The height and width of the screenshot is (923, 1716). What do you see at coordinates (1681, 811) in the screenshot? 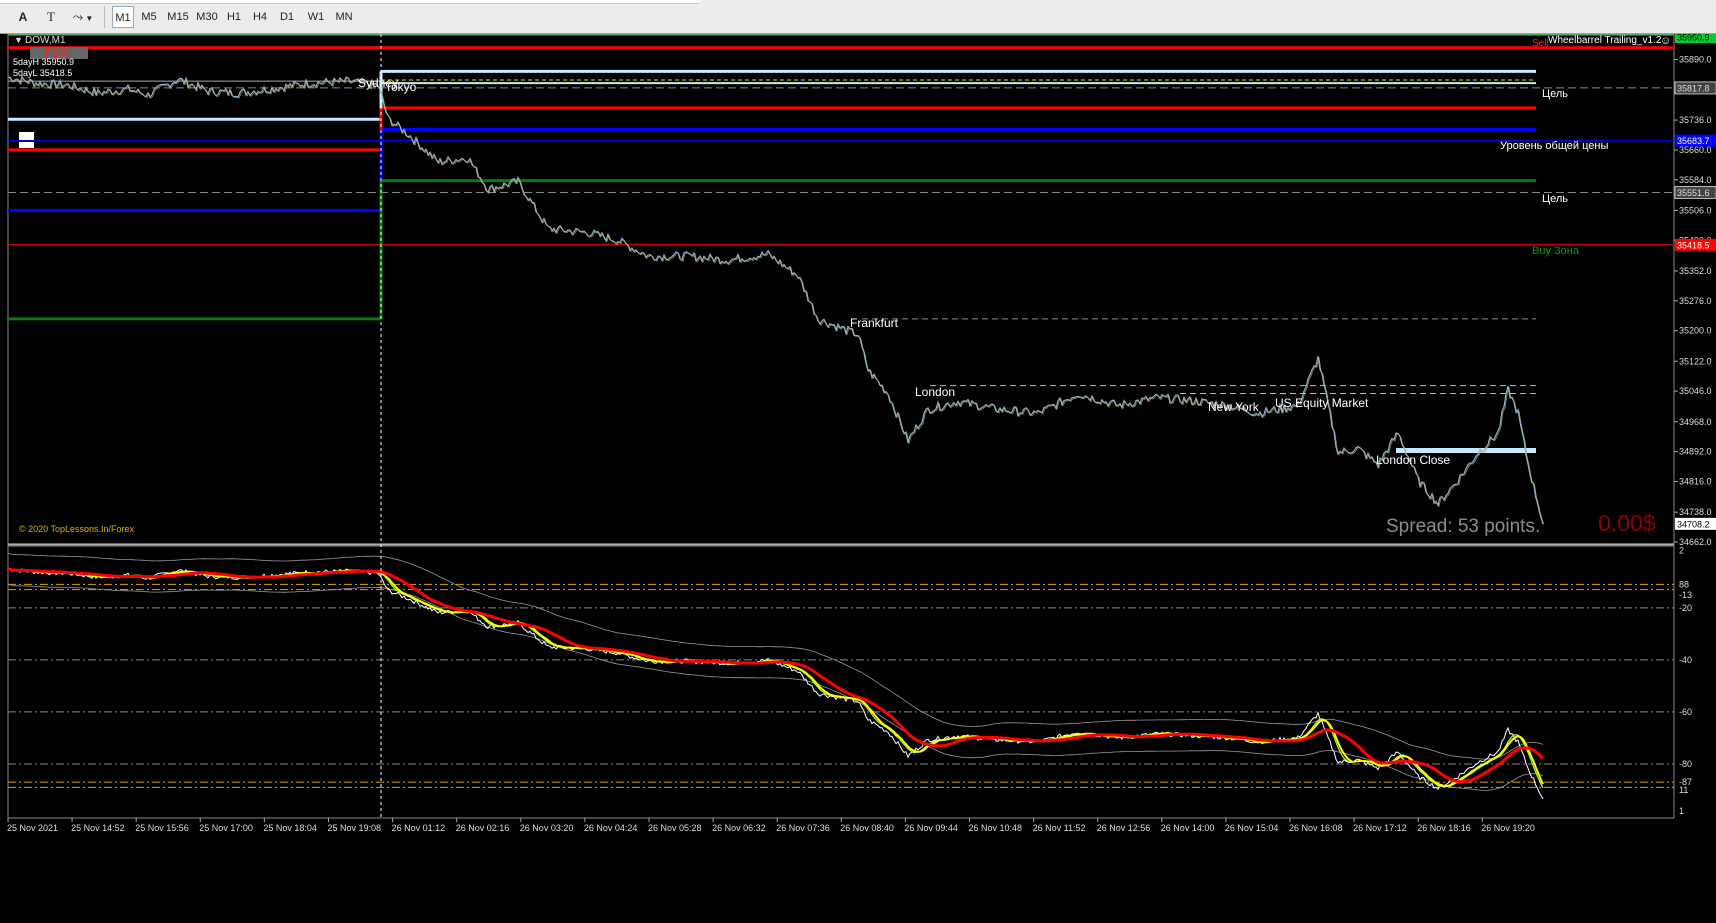
I see `indicator-y-label: 1` at bounding box center [1681, 811].